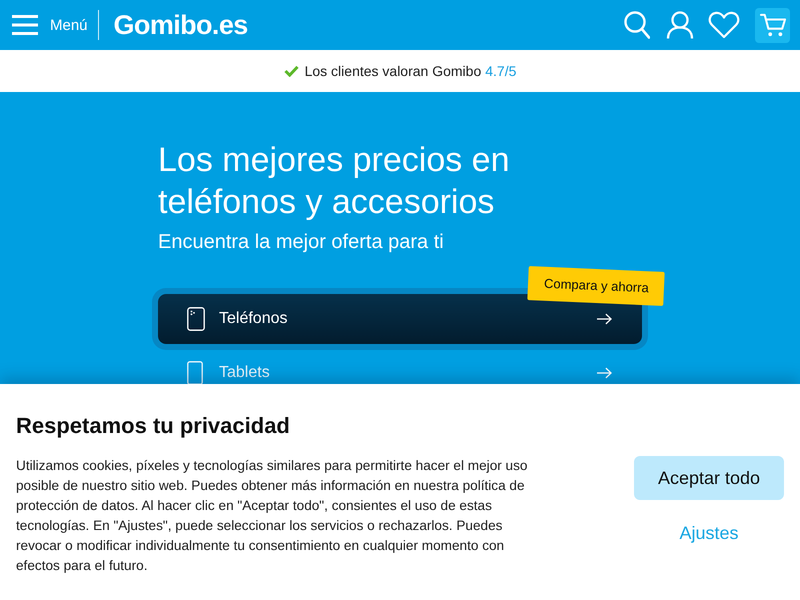 This screenshot has width=800, height=600. I want to click on heart-icon, so click(724, 25).